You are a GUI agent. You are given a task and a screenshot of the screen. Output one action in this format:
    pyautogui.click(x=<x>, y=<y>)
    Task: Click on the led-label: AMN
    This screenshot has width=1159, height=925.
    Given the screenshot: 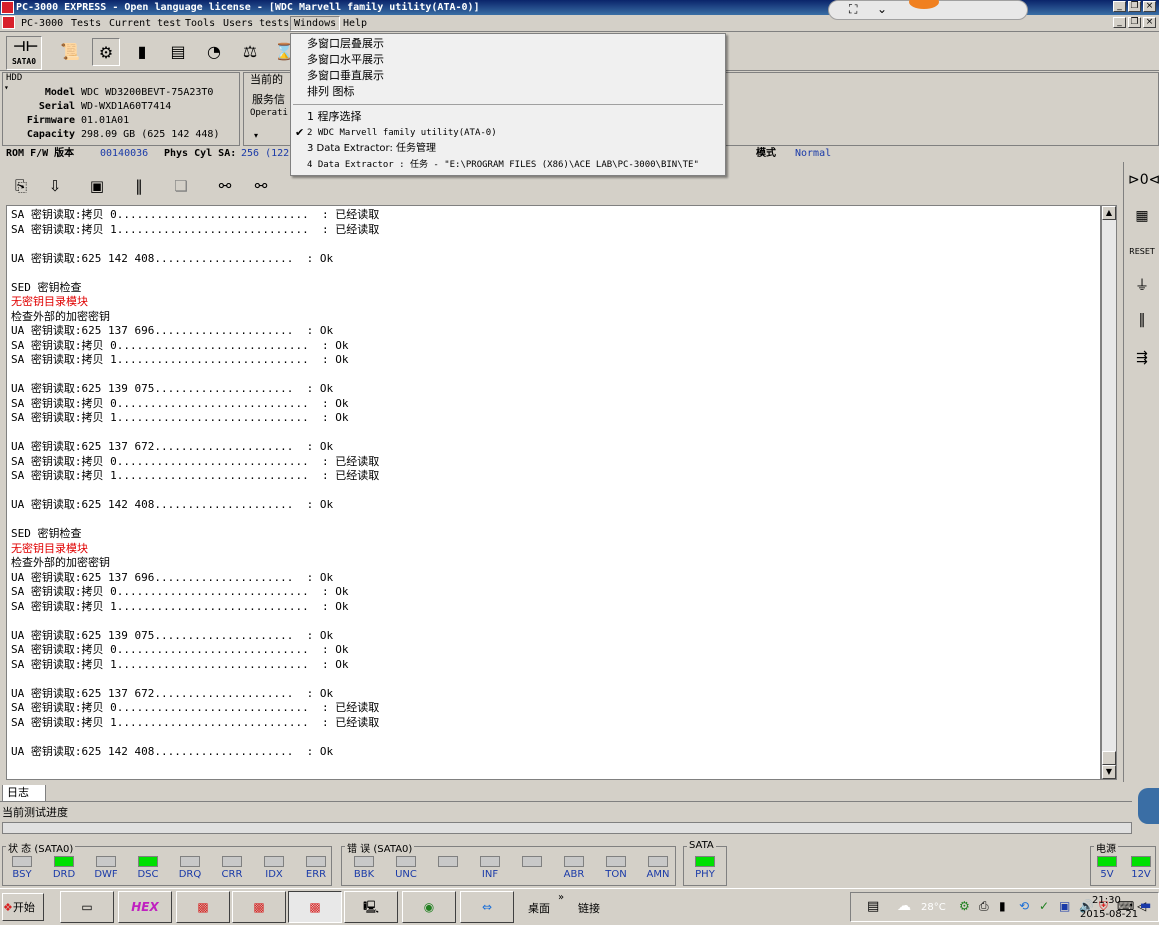 What is the action you would take?
    pyautogui.click(x=658, y=874)
    